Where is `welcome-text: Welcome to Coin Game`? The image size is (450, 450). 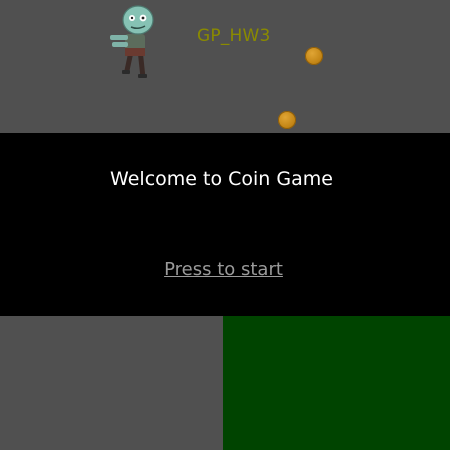
welcome-text: Welcome to Coin Game is located at coordinates (221, 179).